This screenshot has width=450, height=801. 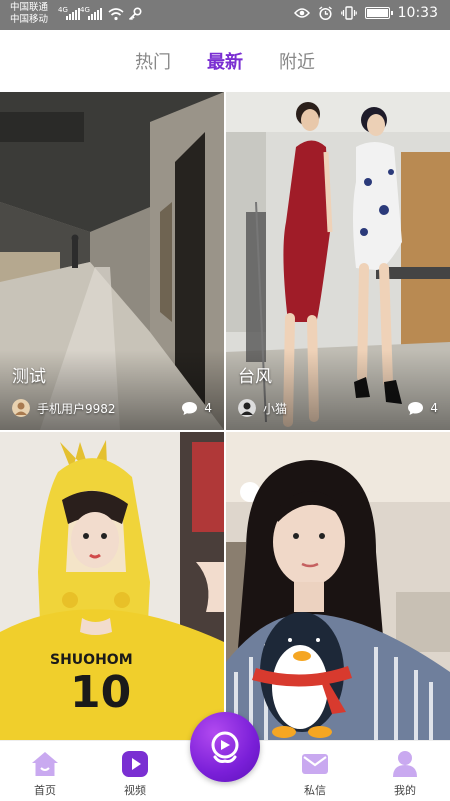 I want to click on video-title: 台风, so click(x=255, y=377).